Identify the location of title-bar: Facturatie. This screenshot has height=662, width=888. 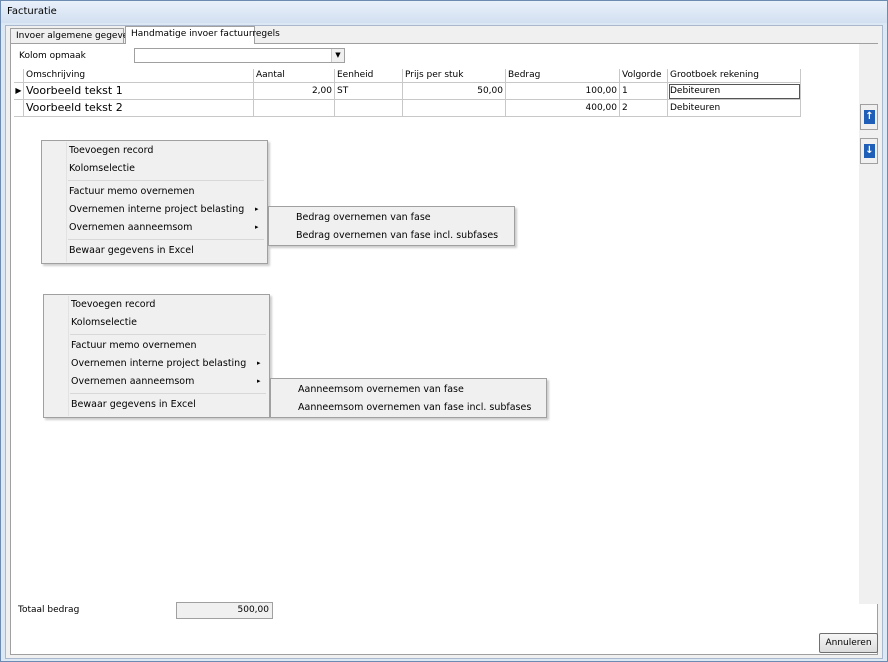
(444, 12).